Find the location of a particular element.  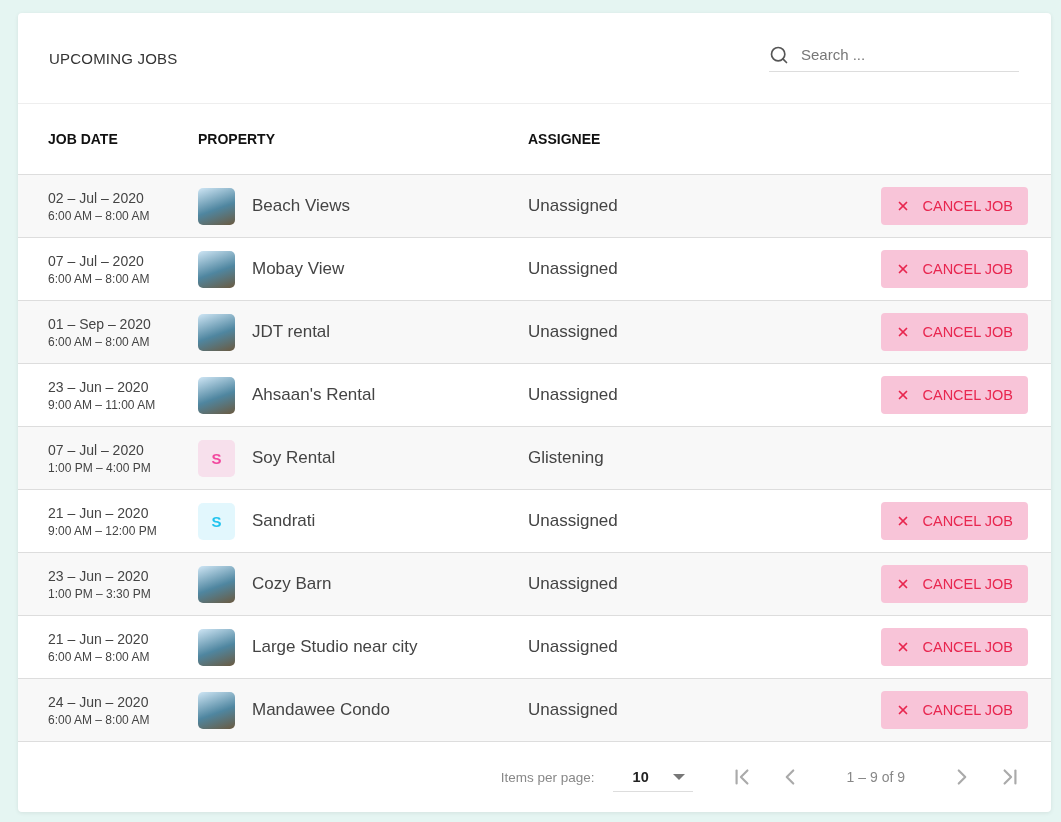

job-date: 24 – Jun – 2020 is located at coordinates (99, 701).